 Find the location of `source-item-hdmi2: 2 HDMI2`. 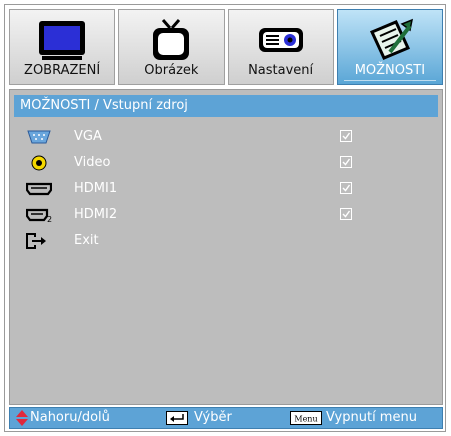

source-item-hdmi2: 2 HDMI2 is located at coordinates (222, 215).